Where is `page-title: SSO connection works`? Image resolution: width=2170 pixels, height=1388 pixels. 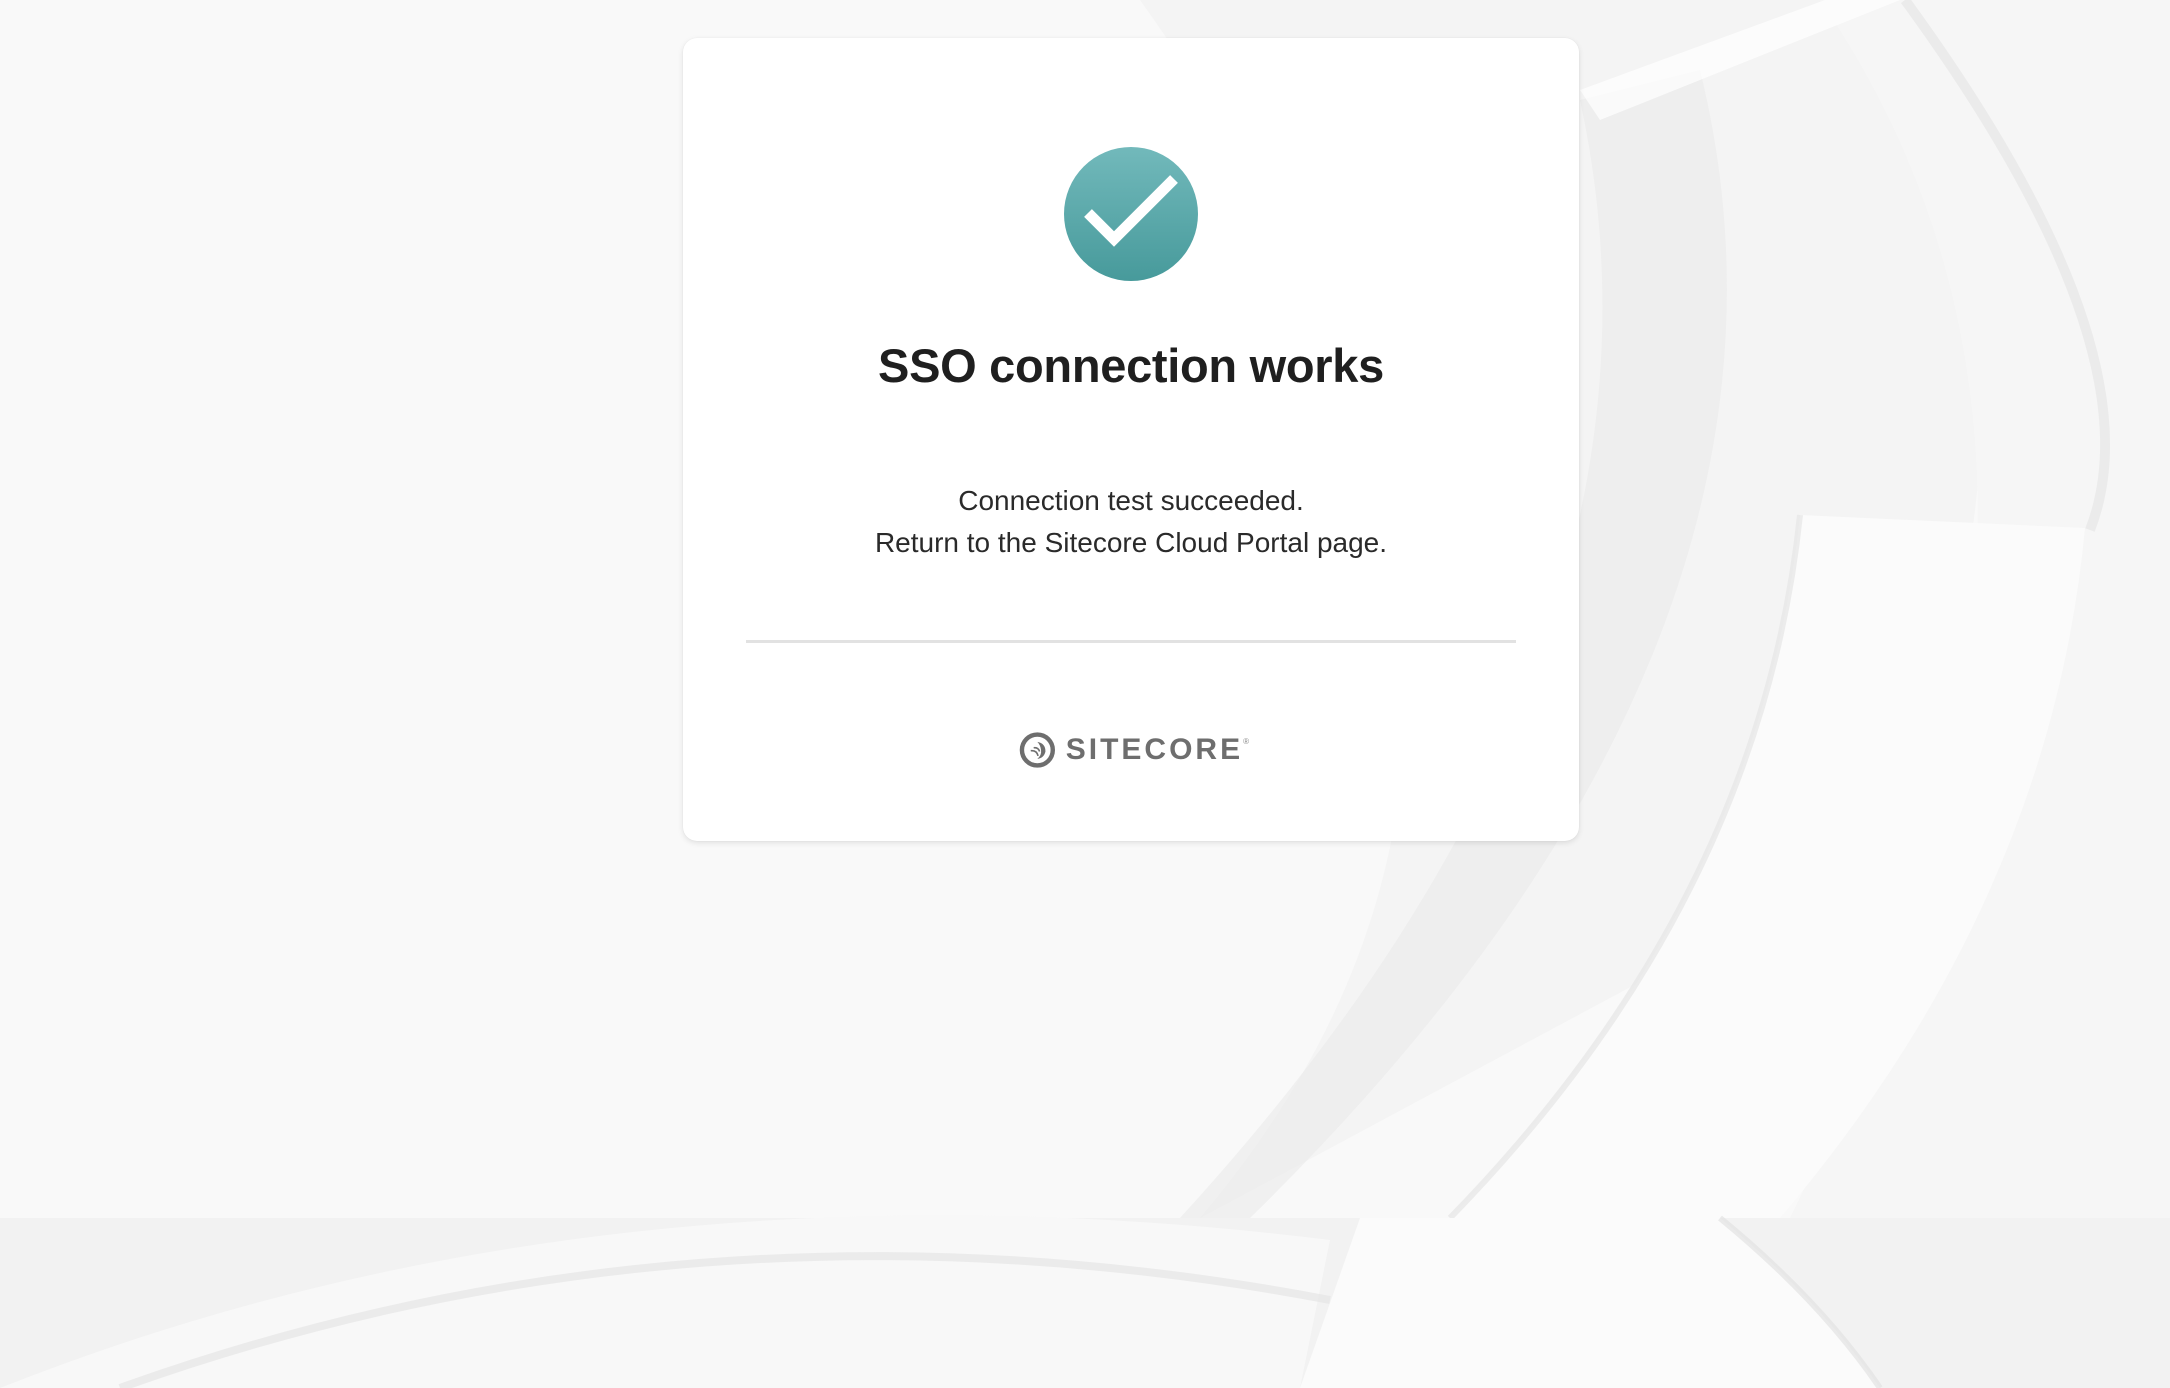
page-title: SSO connection works is located at coordinates (1131, 365).